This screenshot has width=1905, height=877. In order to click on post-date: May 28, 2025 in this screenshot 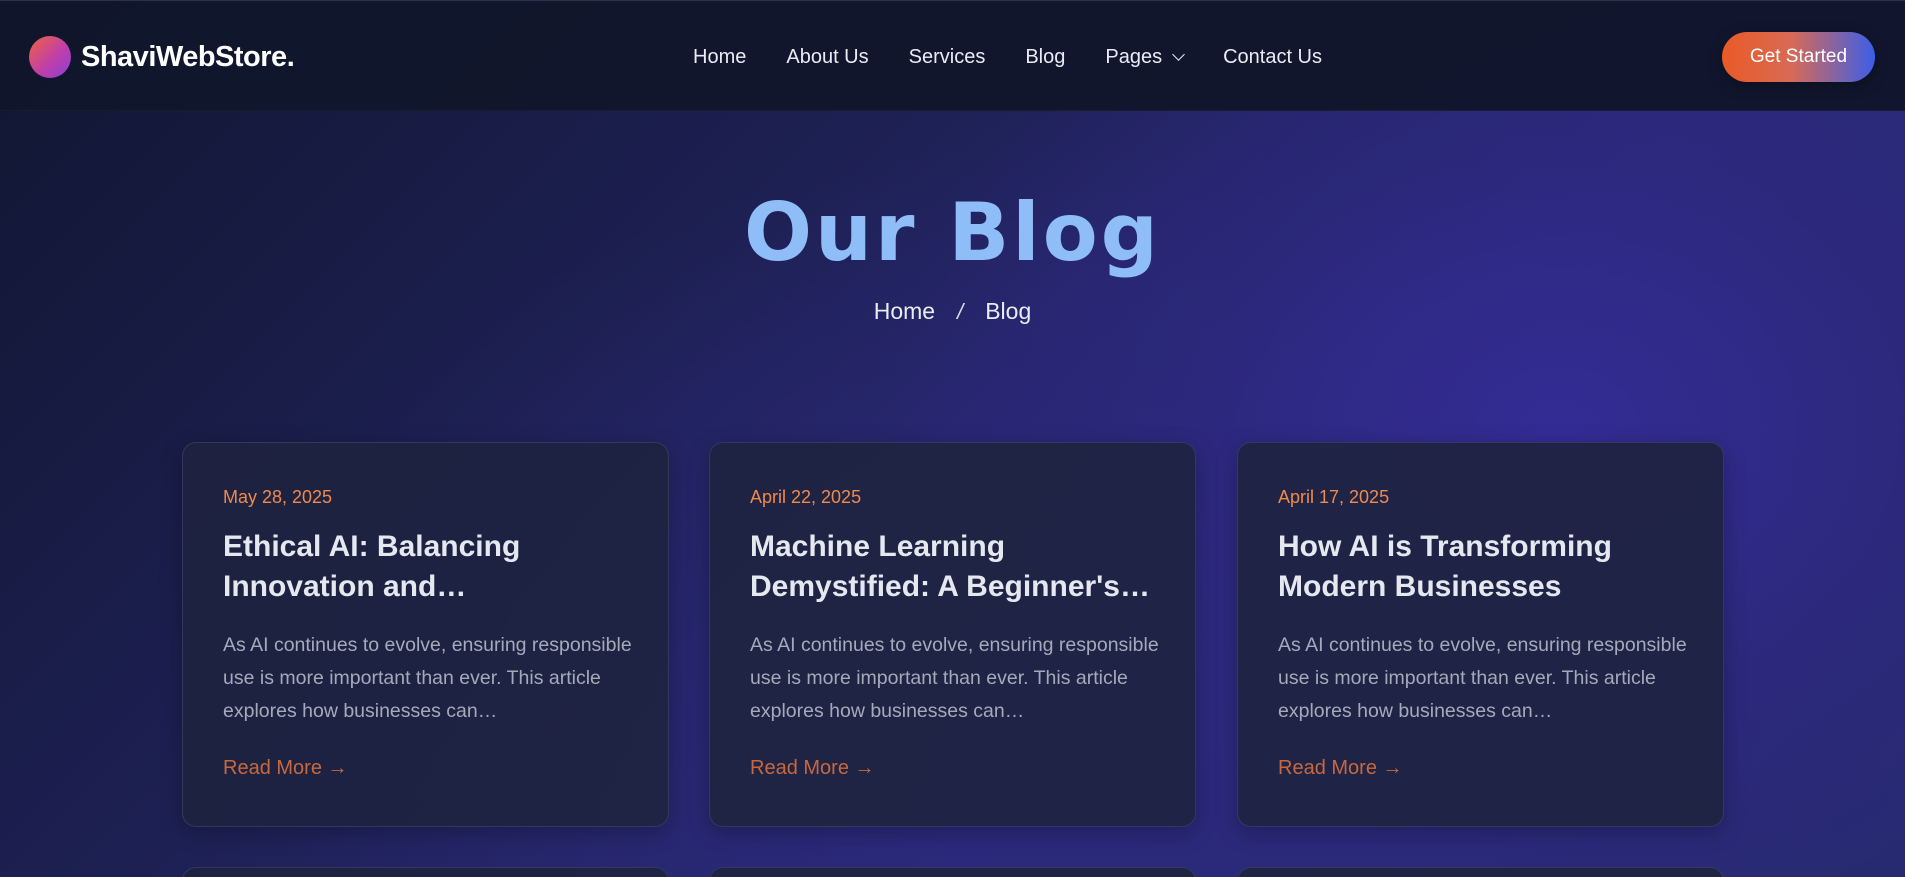, I will do `click(278, 497)`.